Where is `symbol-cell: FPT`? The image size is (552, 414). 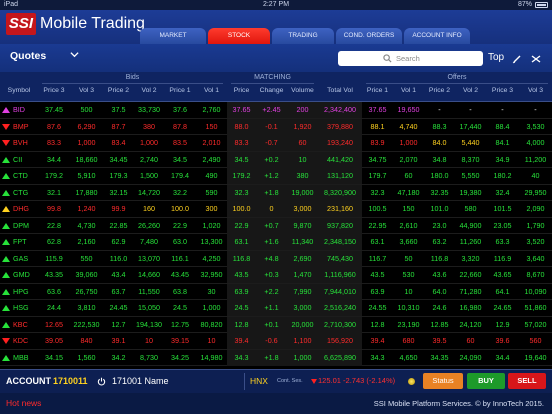
symbol-cell: FPT is located at coordinates (19, 242).